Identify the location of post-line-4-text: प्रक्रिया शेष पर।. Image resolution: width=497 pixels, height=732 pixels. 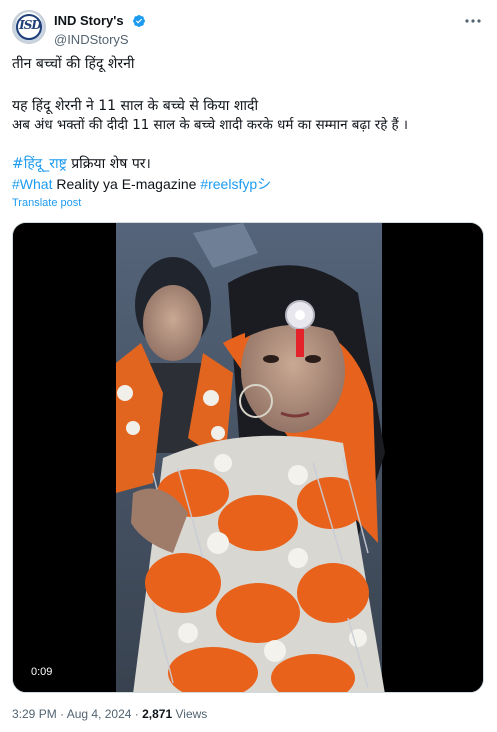
(108, 164).